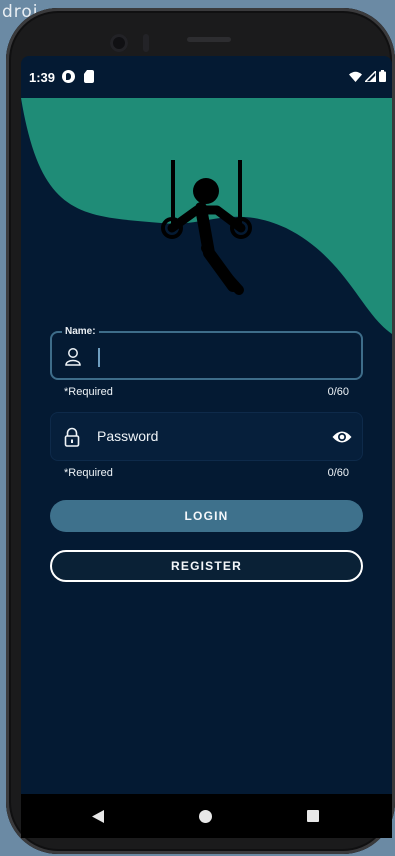  I want to click on home-icon, so click(205, 816).